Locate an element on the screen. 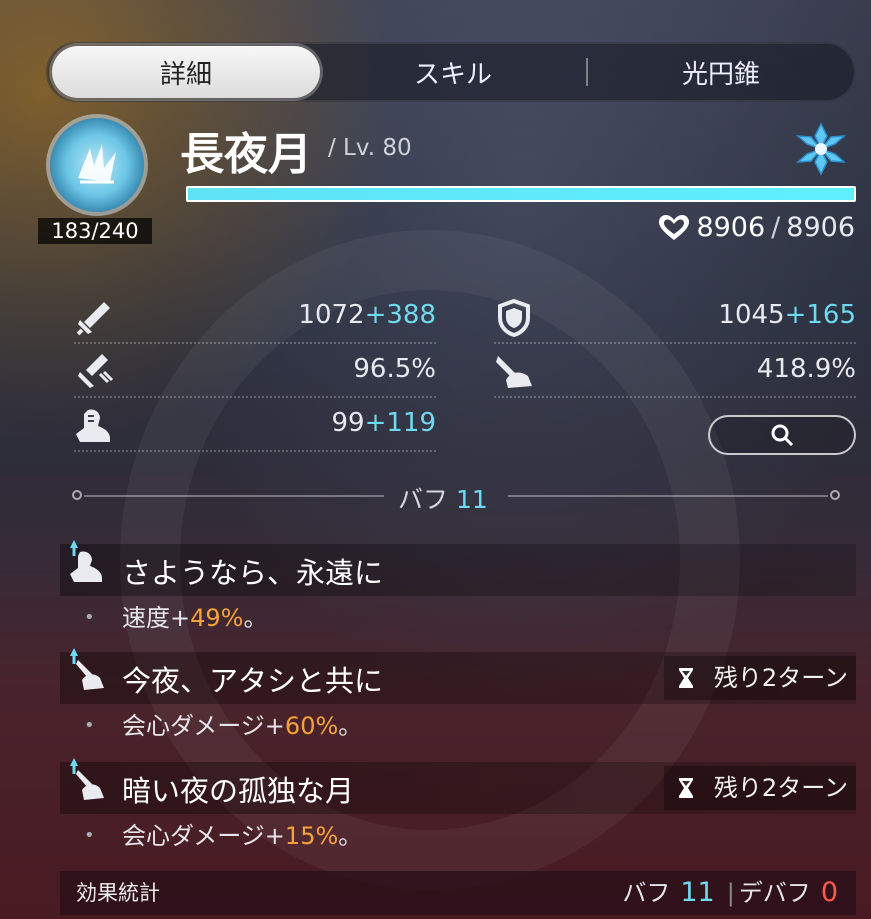 The height and width of the screenshot is (919, 871). debuff-count-label: デバフ is located at coordinates (774, 893).